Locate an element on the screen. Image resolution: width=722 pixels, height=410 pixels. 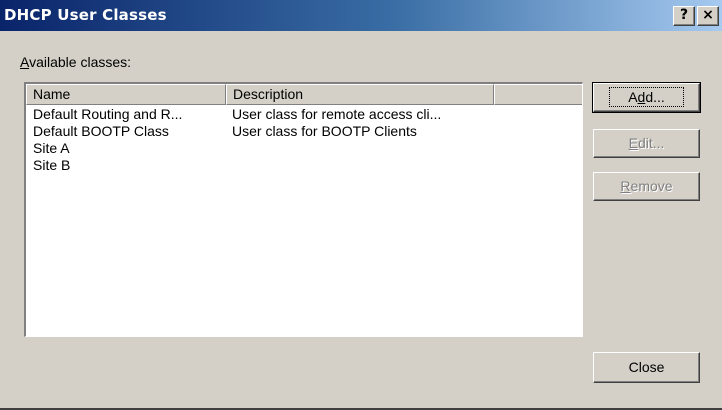
window-title: DHCP User Classes is located at coordinates (85, 15).